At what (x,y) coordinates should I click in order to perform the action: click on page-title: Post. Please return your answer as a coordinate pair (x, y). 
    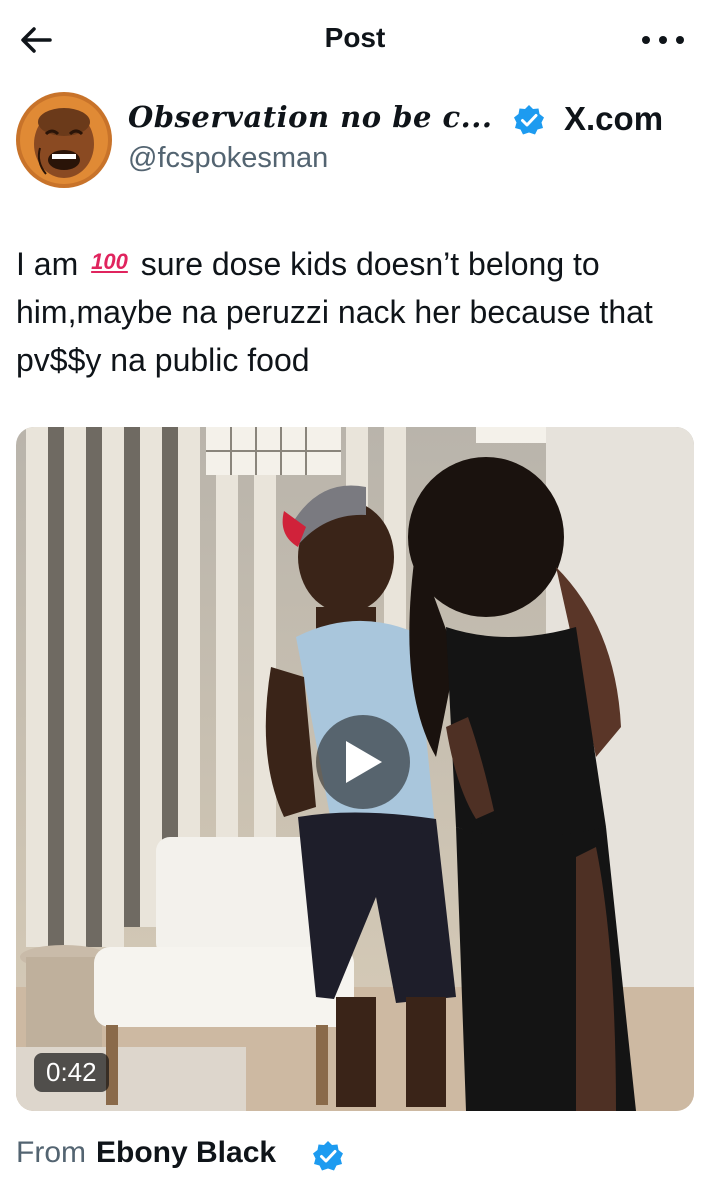
    Looking at the image, I should click on (355, 37).